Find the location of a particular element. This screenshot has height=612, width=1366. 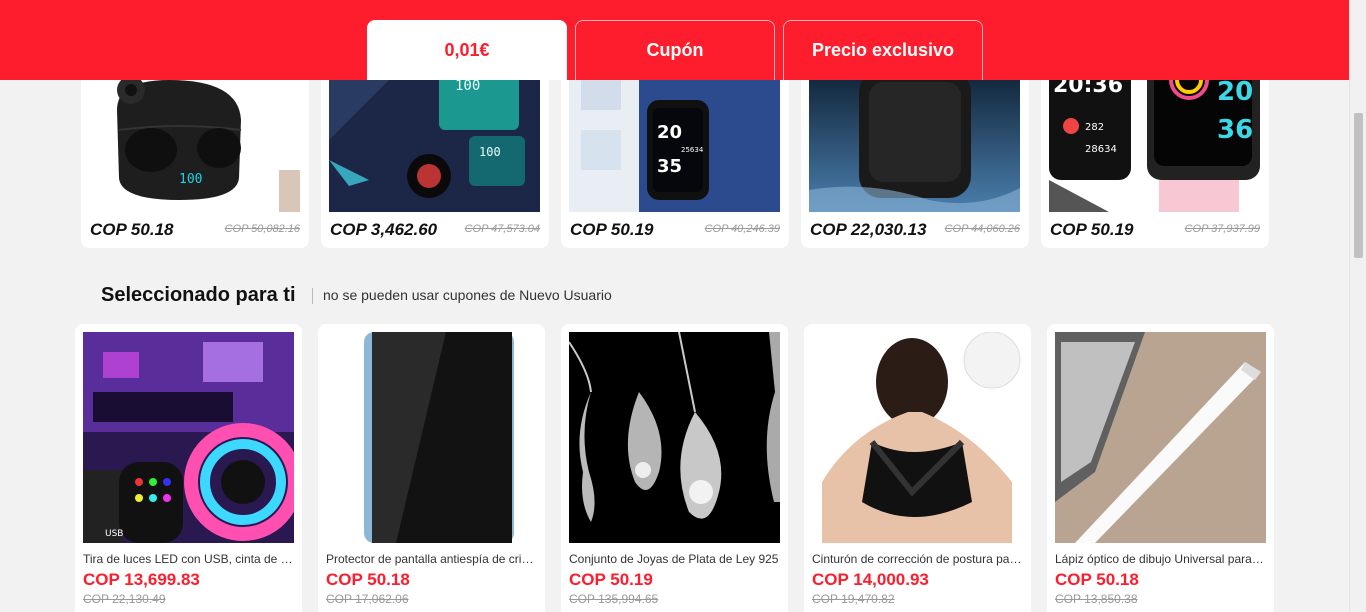

smartwatch-icon: 20 35 25634 is located at coordinates (674, 136).